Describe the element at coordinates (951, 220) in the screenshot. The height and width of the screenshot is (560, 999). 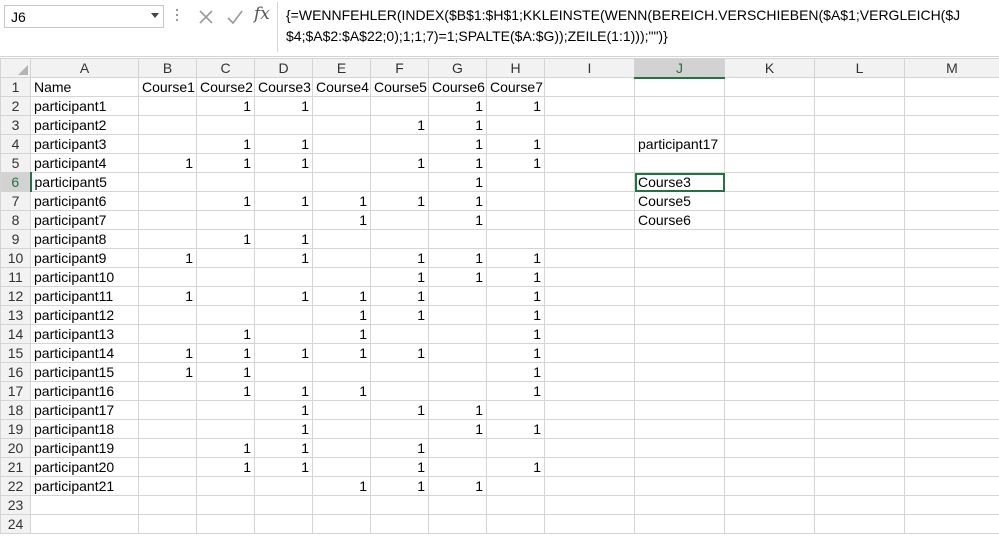
I see `cell-m8` at that location.